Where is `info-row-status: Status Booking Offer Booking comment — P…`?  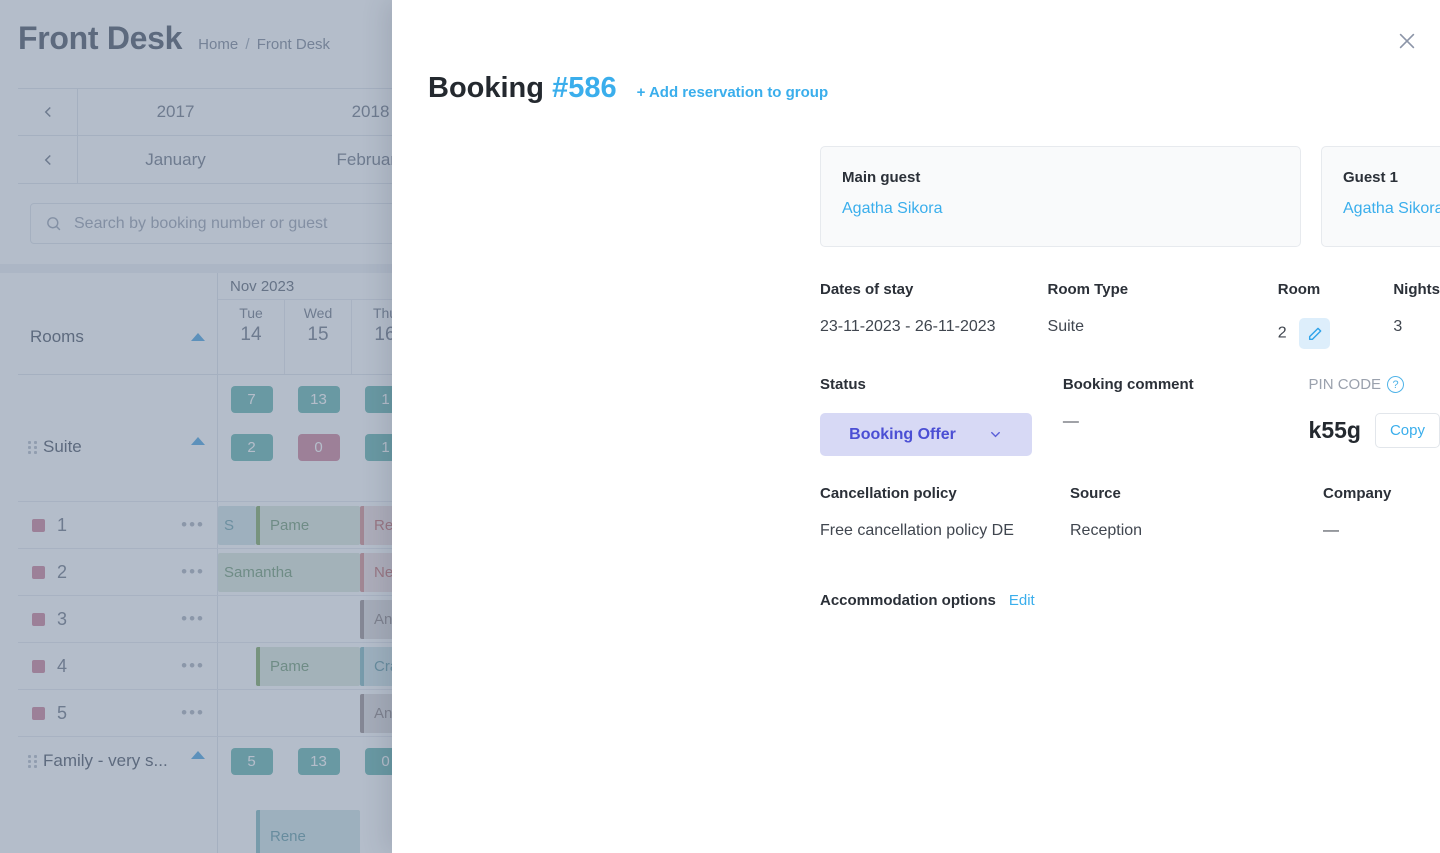 info-row-status: Status Booking Offer Booking comment — P… is located at coordinates (1130, 416).